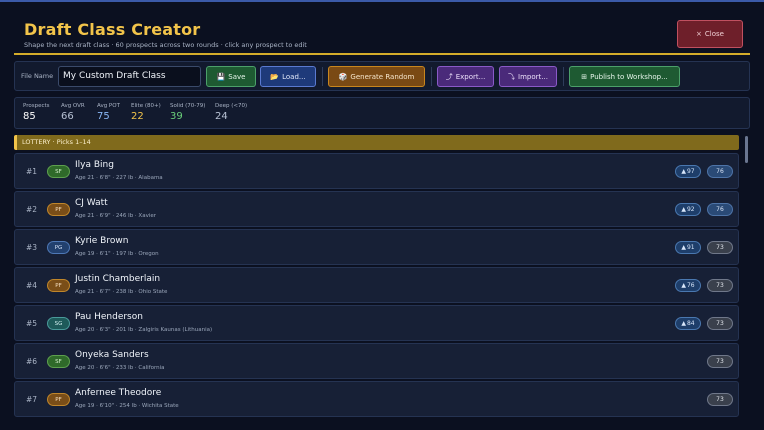 This screenshot has width=764, height=430. I want to click on export-icon: ⤴, so click(449, 76).